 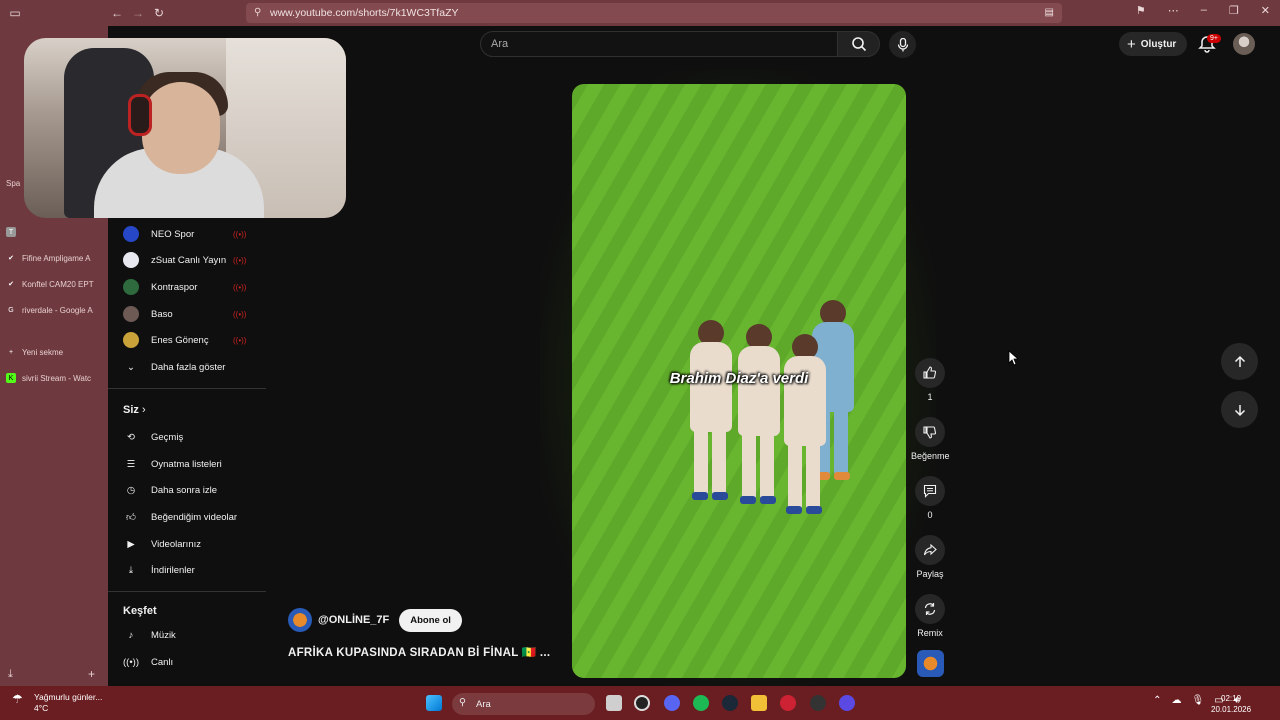 What do you see at coordinates (1234, 10) in the screenshot?
I see `maximize-icon: ❐` at bounding box center [1234, 10].